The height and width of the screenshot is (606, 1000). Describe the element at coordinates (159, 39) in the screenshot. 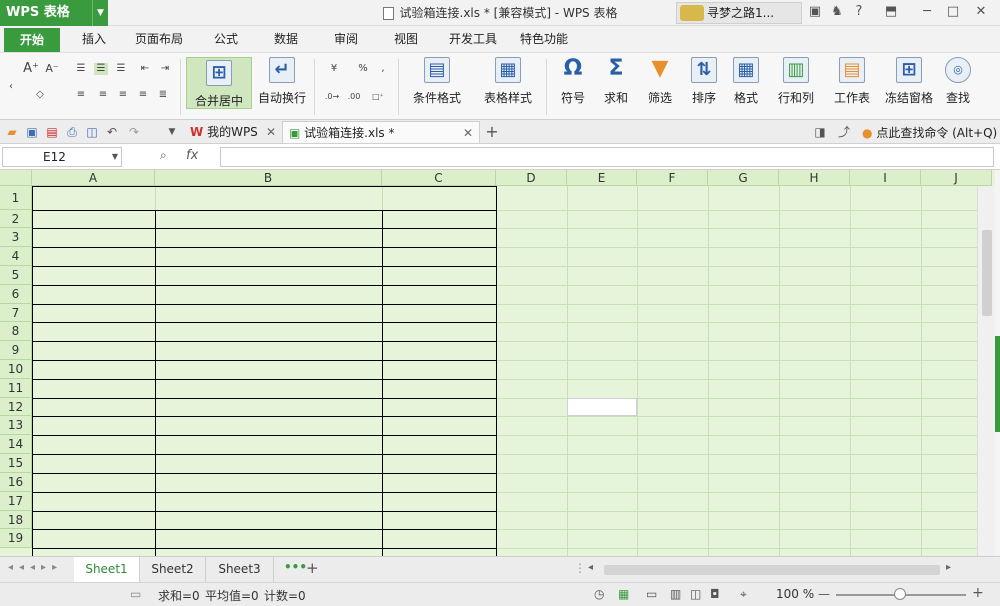

I see `tab-page-layout: 页面布局` at that location.